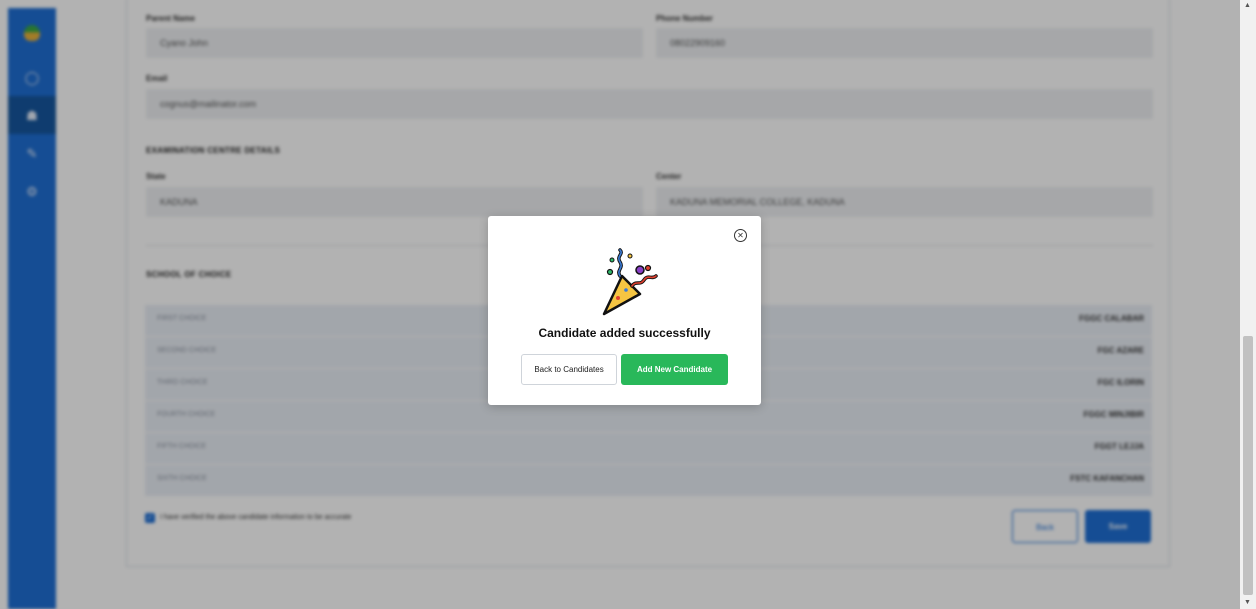  What do you see at coordinates (630, 282) in the screenshot?
I see `party-popper-icon` at bounding box center [630, 282].